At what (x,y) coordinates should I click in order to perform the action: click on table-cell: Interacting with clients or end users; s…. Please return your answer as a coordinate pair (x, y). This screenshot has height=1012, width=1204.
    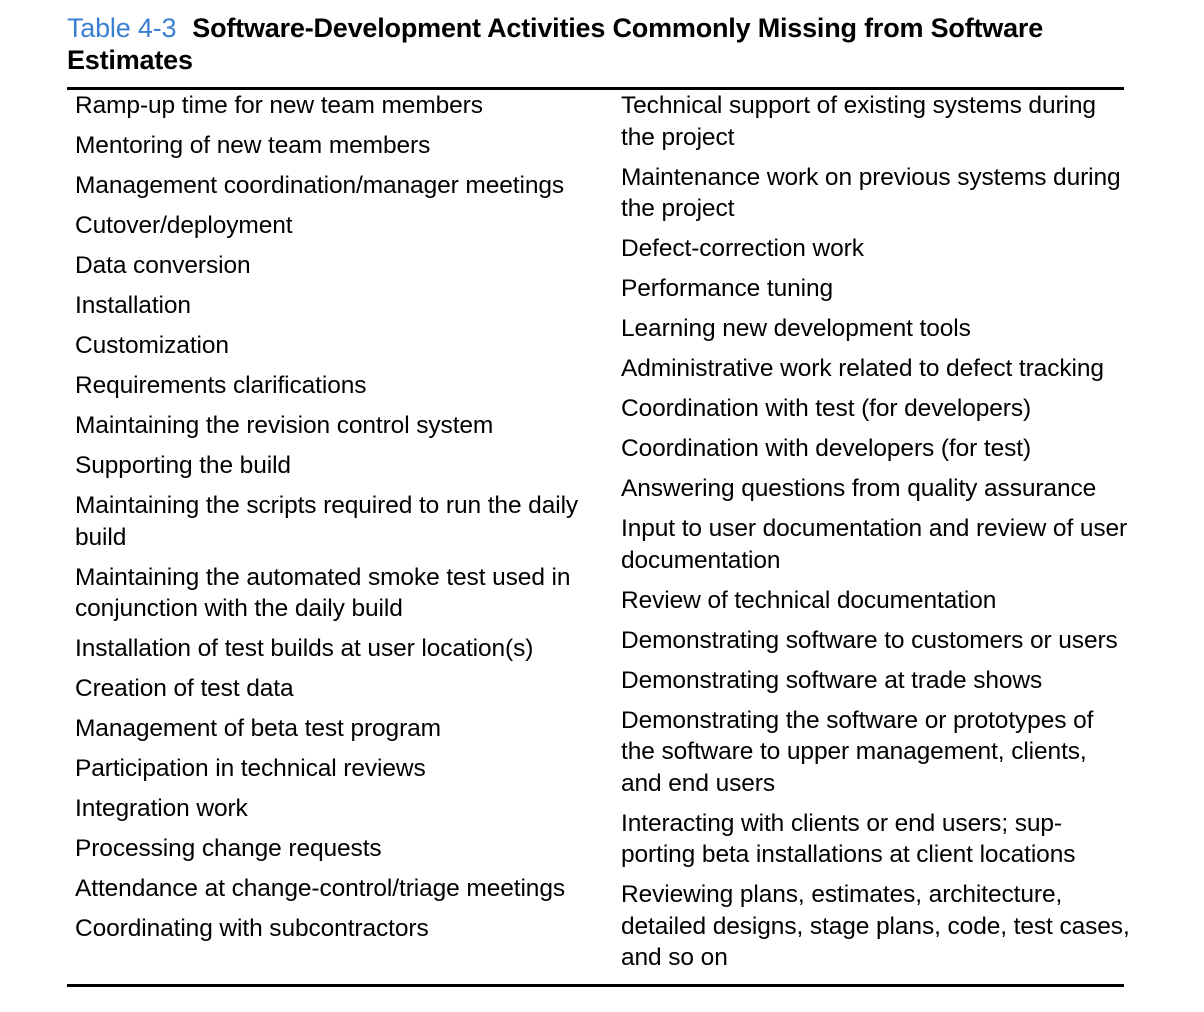
    Looking at the image, I should click on (848, 839).